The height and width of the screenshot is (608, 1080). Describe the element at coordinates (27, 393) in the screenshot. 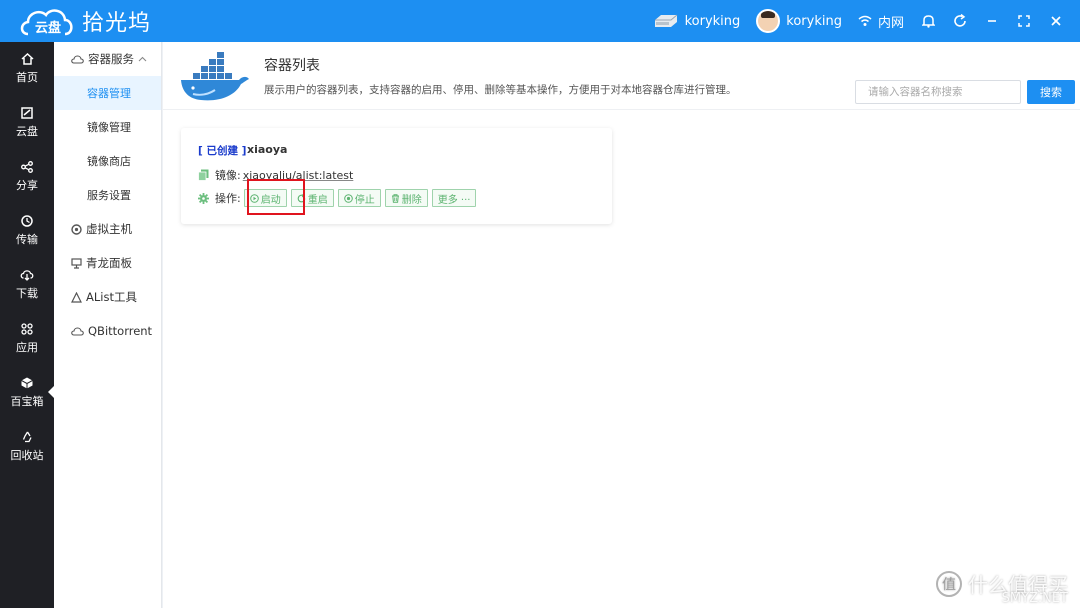

I see `nav-item-toolbox: 百宝箱` at that location.